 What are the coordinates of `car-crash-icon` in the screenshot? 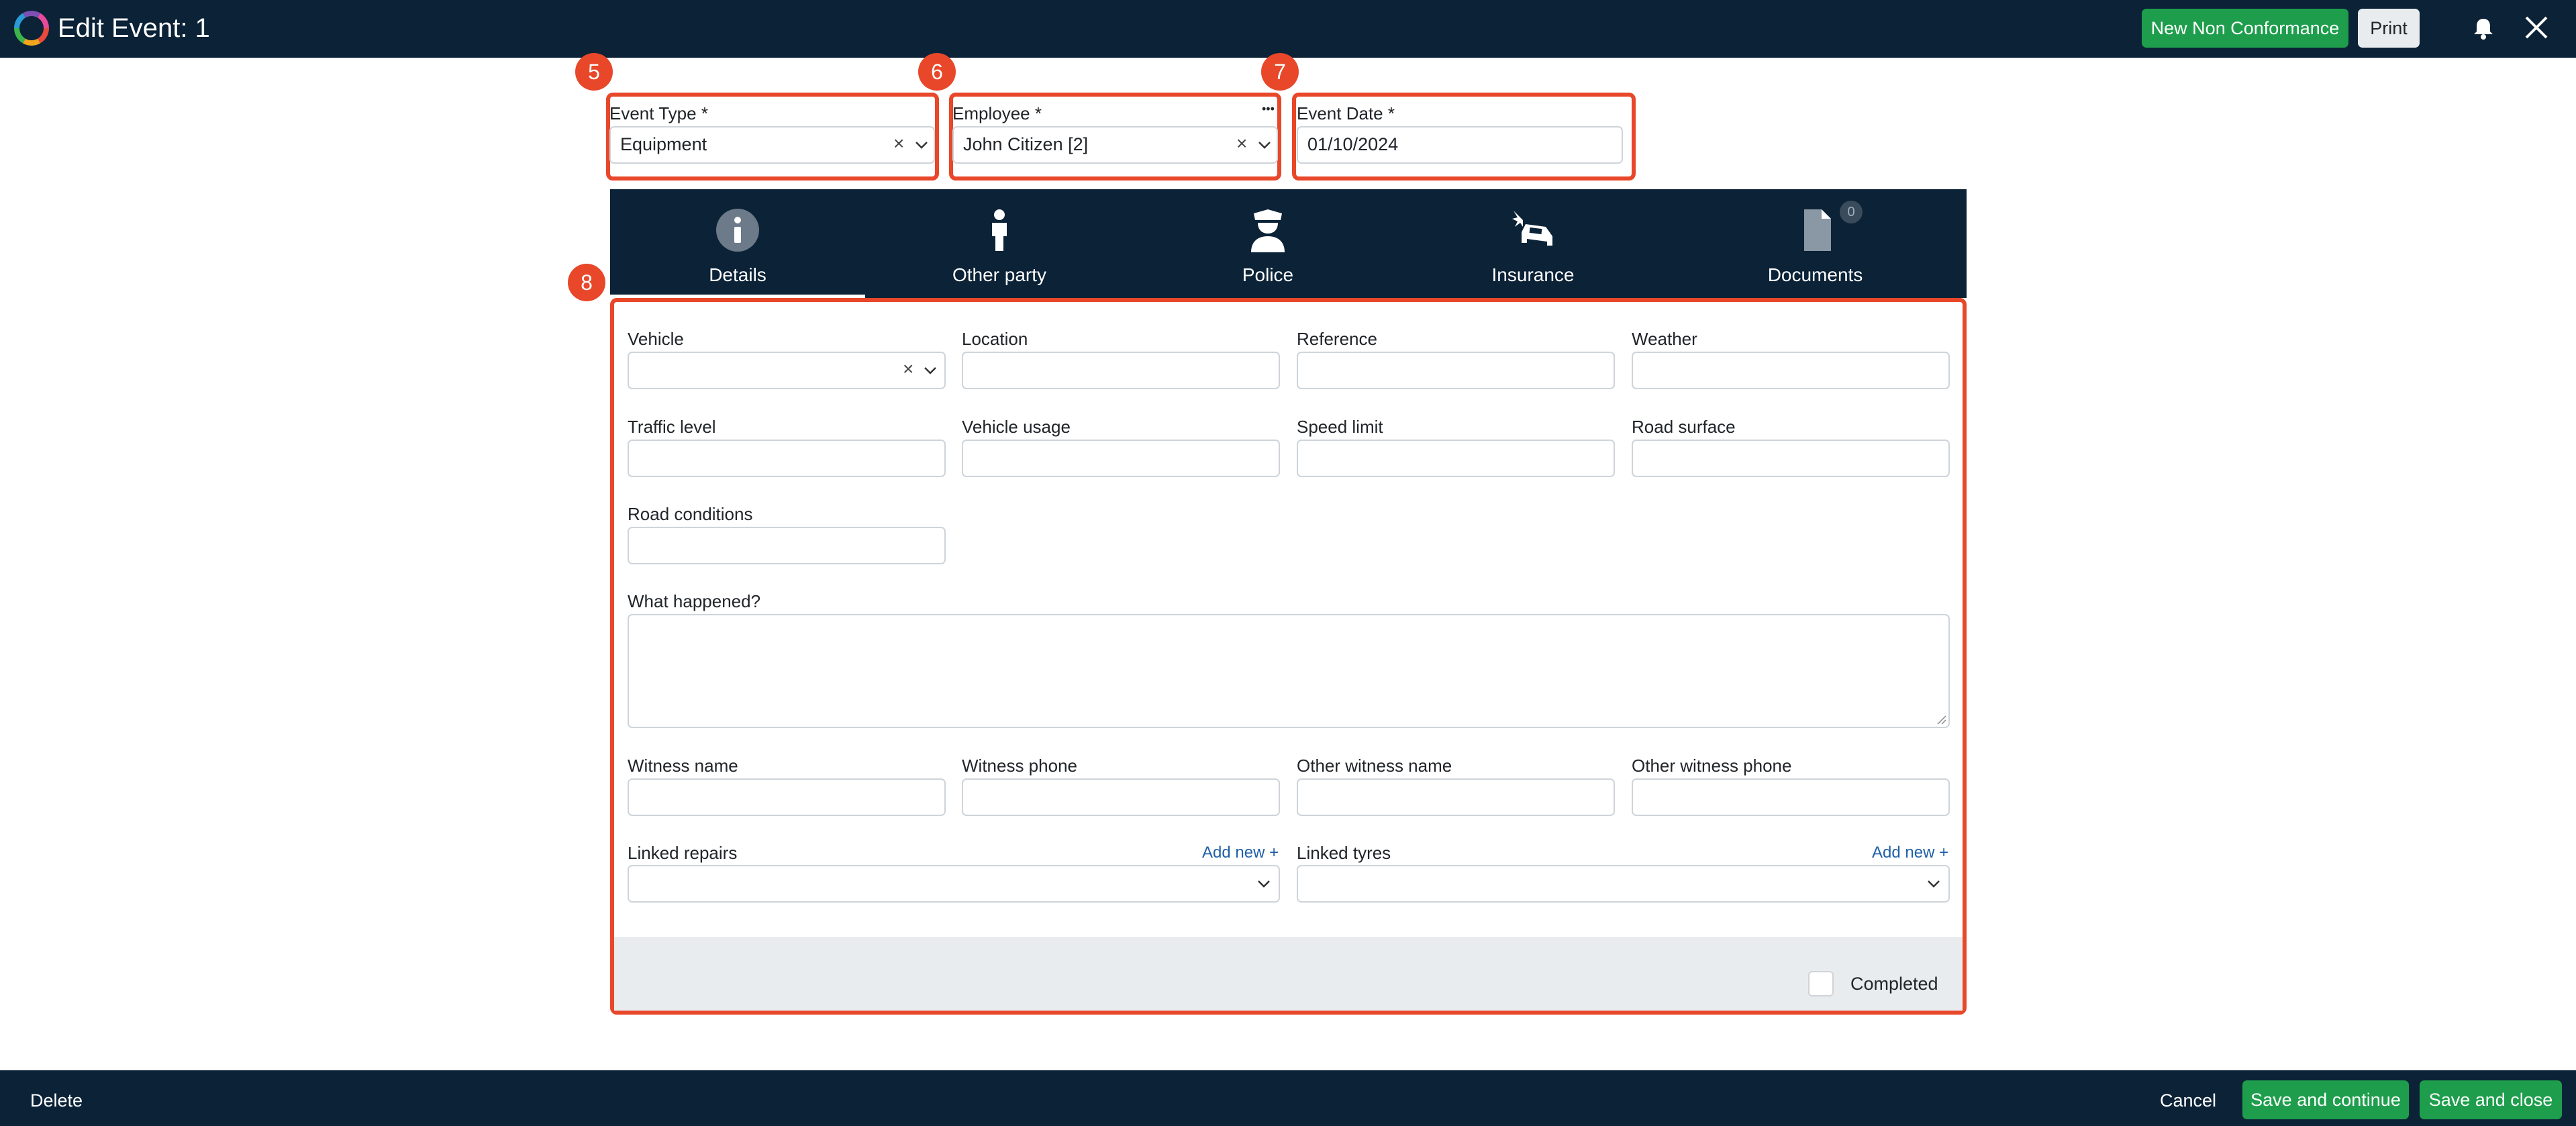 It's located at (1532, 228).